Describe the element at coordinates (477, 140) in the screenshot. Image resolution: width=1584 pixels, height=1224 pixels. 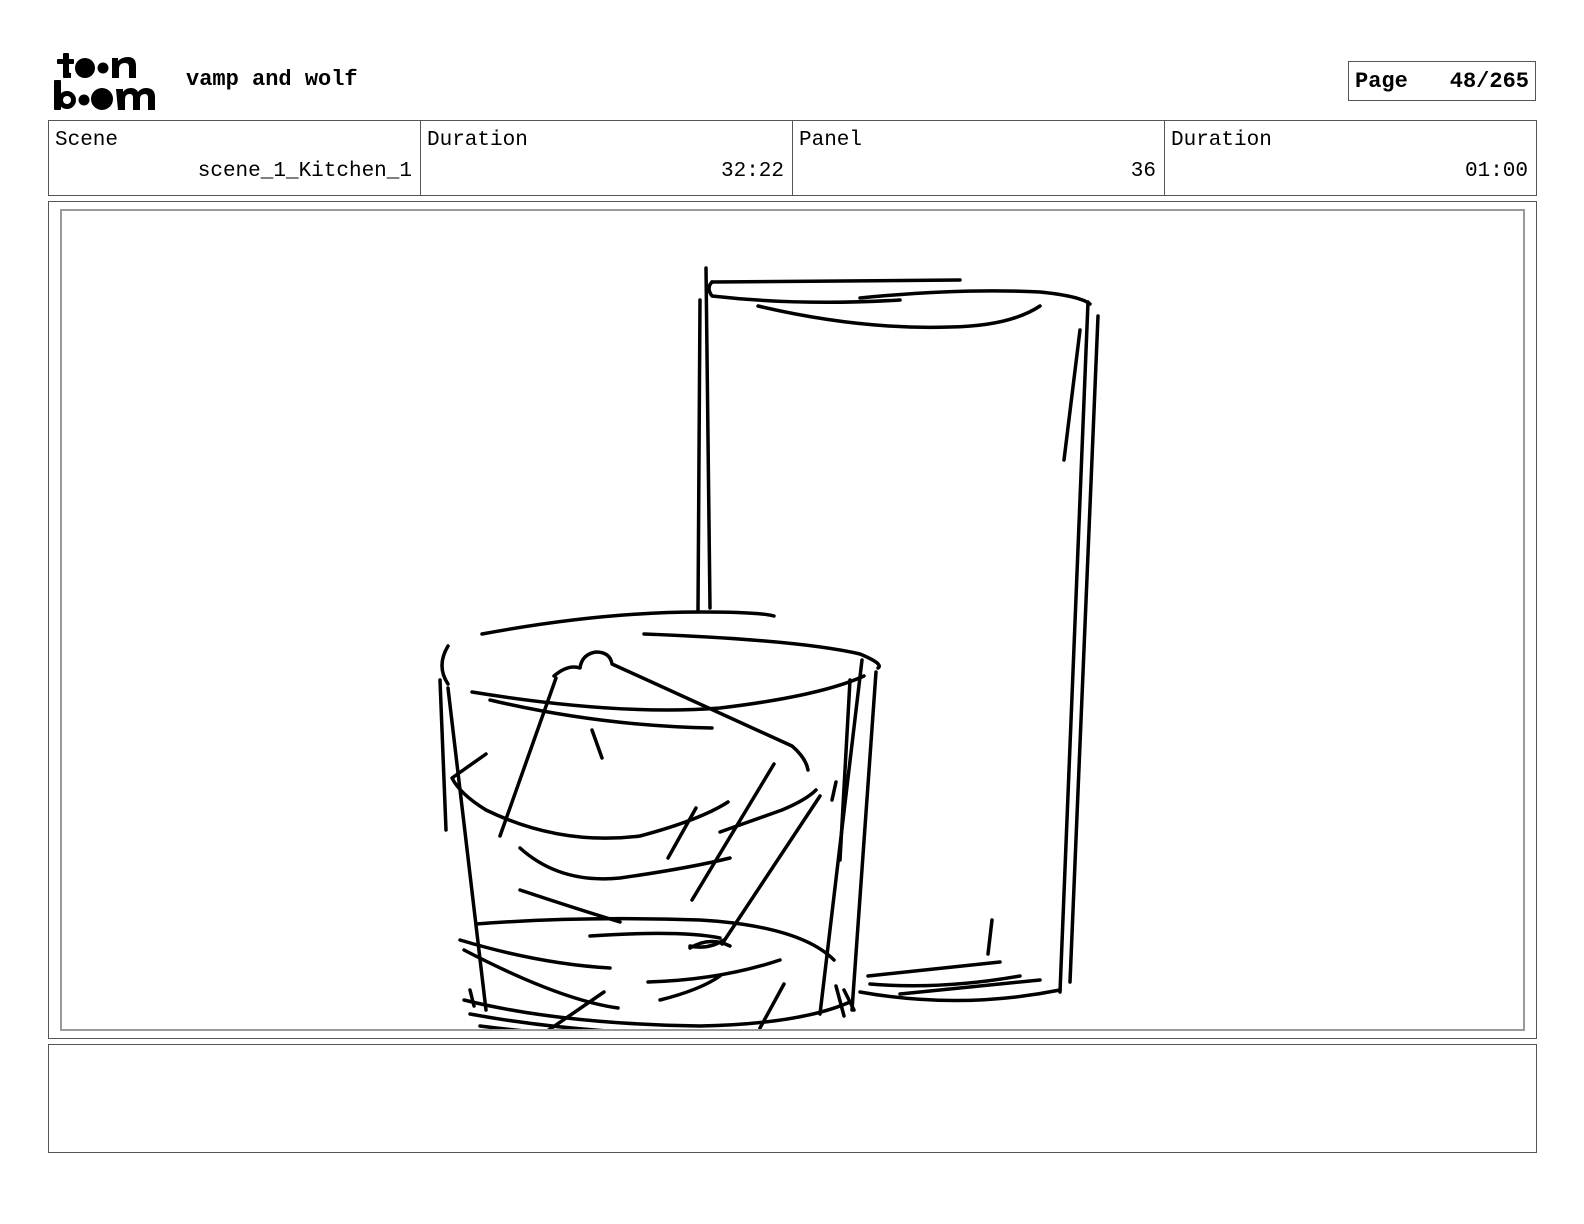
I see `scene-duration-label: Duration` at that location.